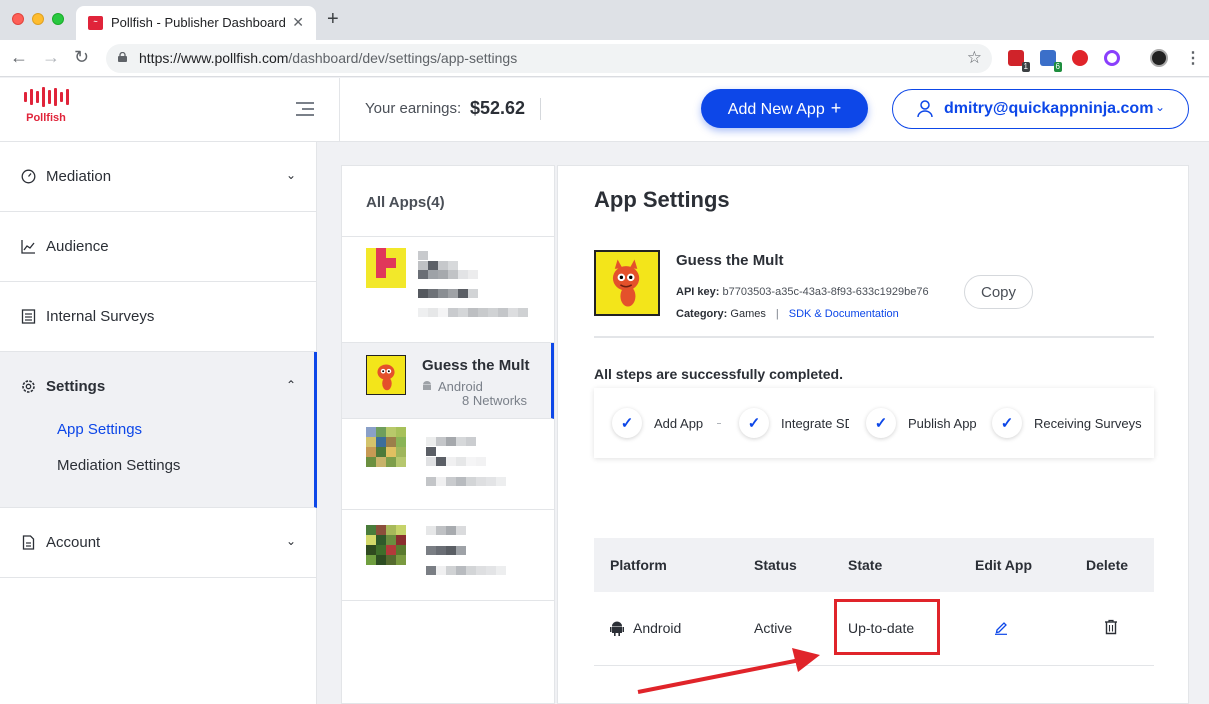 Image resolution: width=1209 pixels, height=704 pixels. What do you see at coordinates (28, 316) in the screenshot?
I see `list-icon` at bounding box center [28, 316].